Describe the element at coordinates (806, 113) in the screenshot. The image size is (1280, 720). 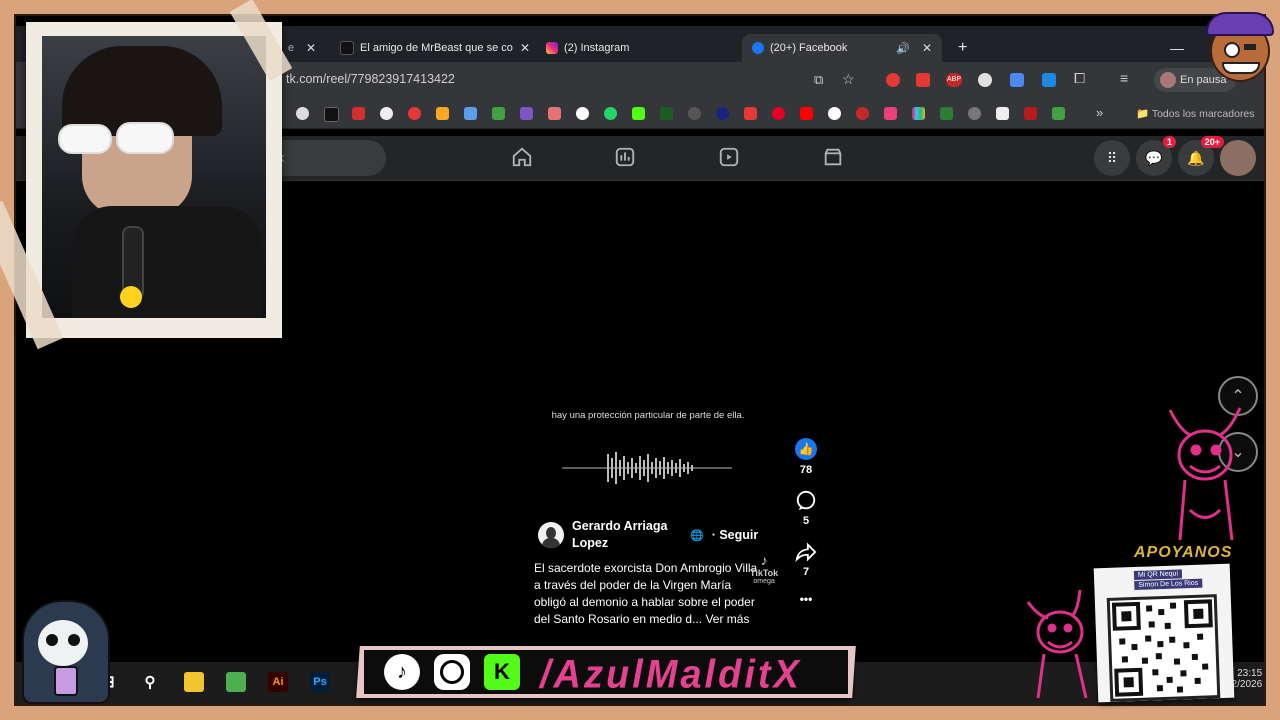
I see `youtube-icon` at that location.